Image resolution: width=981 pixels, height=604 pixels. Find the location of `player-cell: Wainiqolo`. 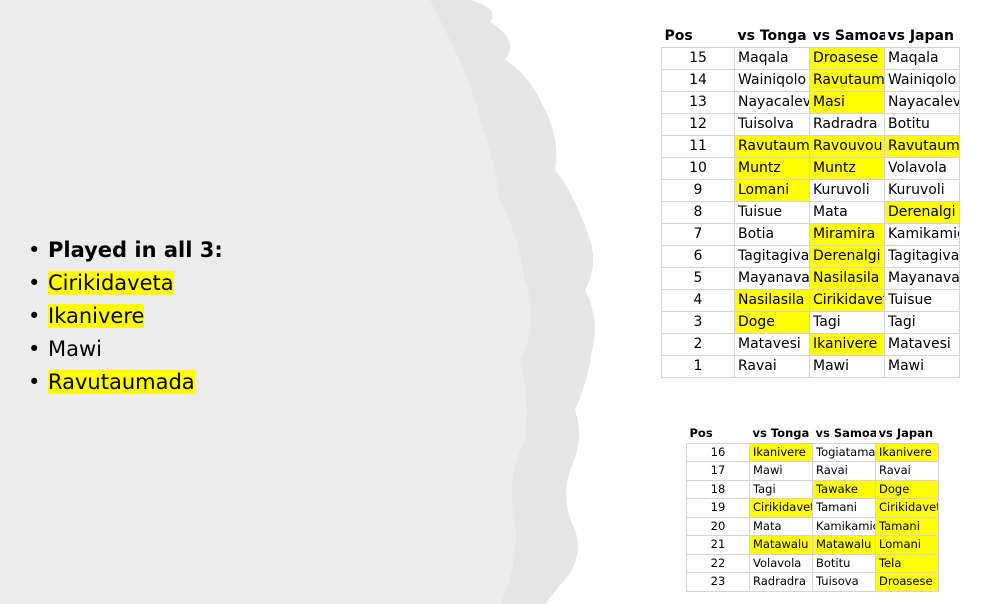

player-cell: Wainiqolo is located at coordinates (772, 80).